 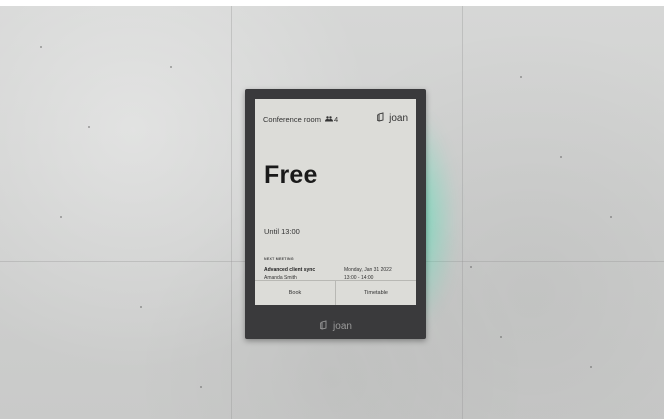 I want to click on next-meeting-label: NEXT MEETING, so click(x=279, y=259).